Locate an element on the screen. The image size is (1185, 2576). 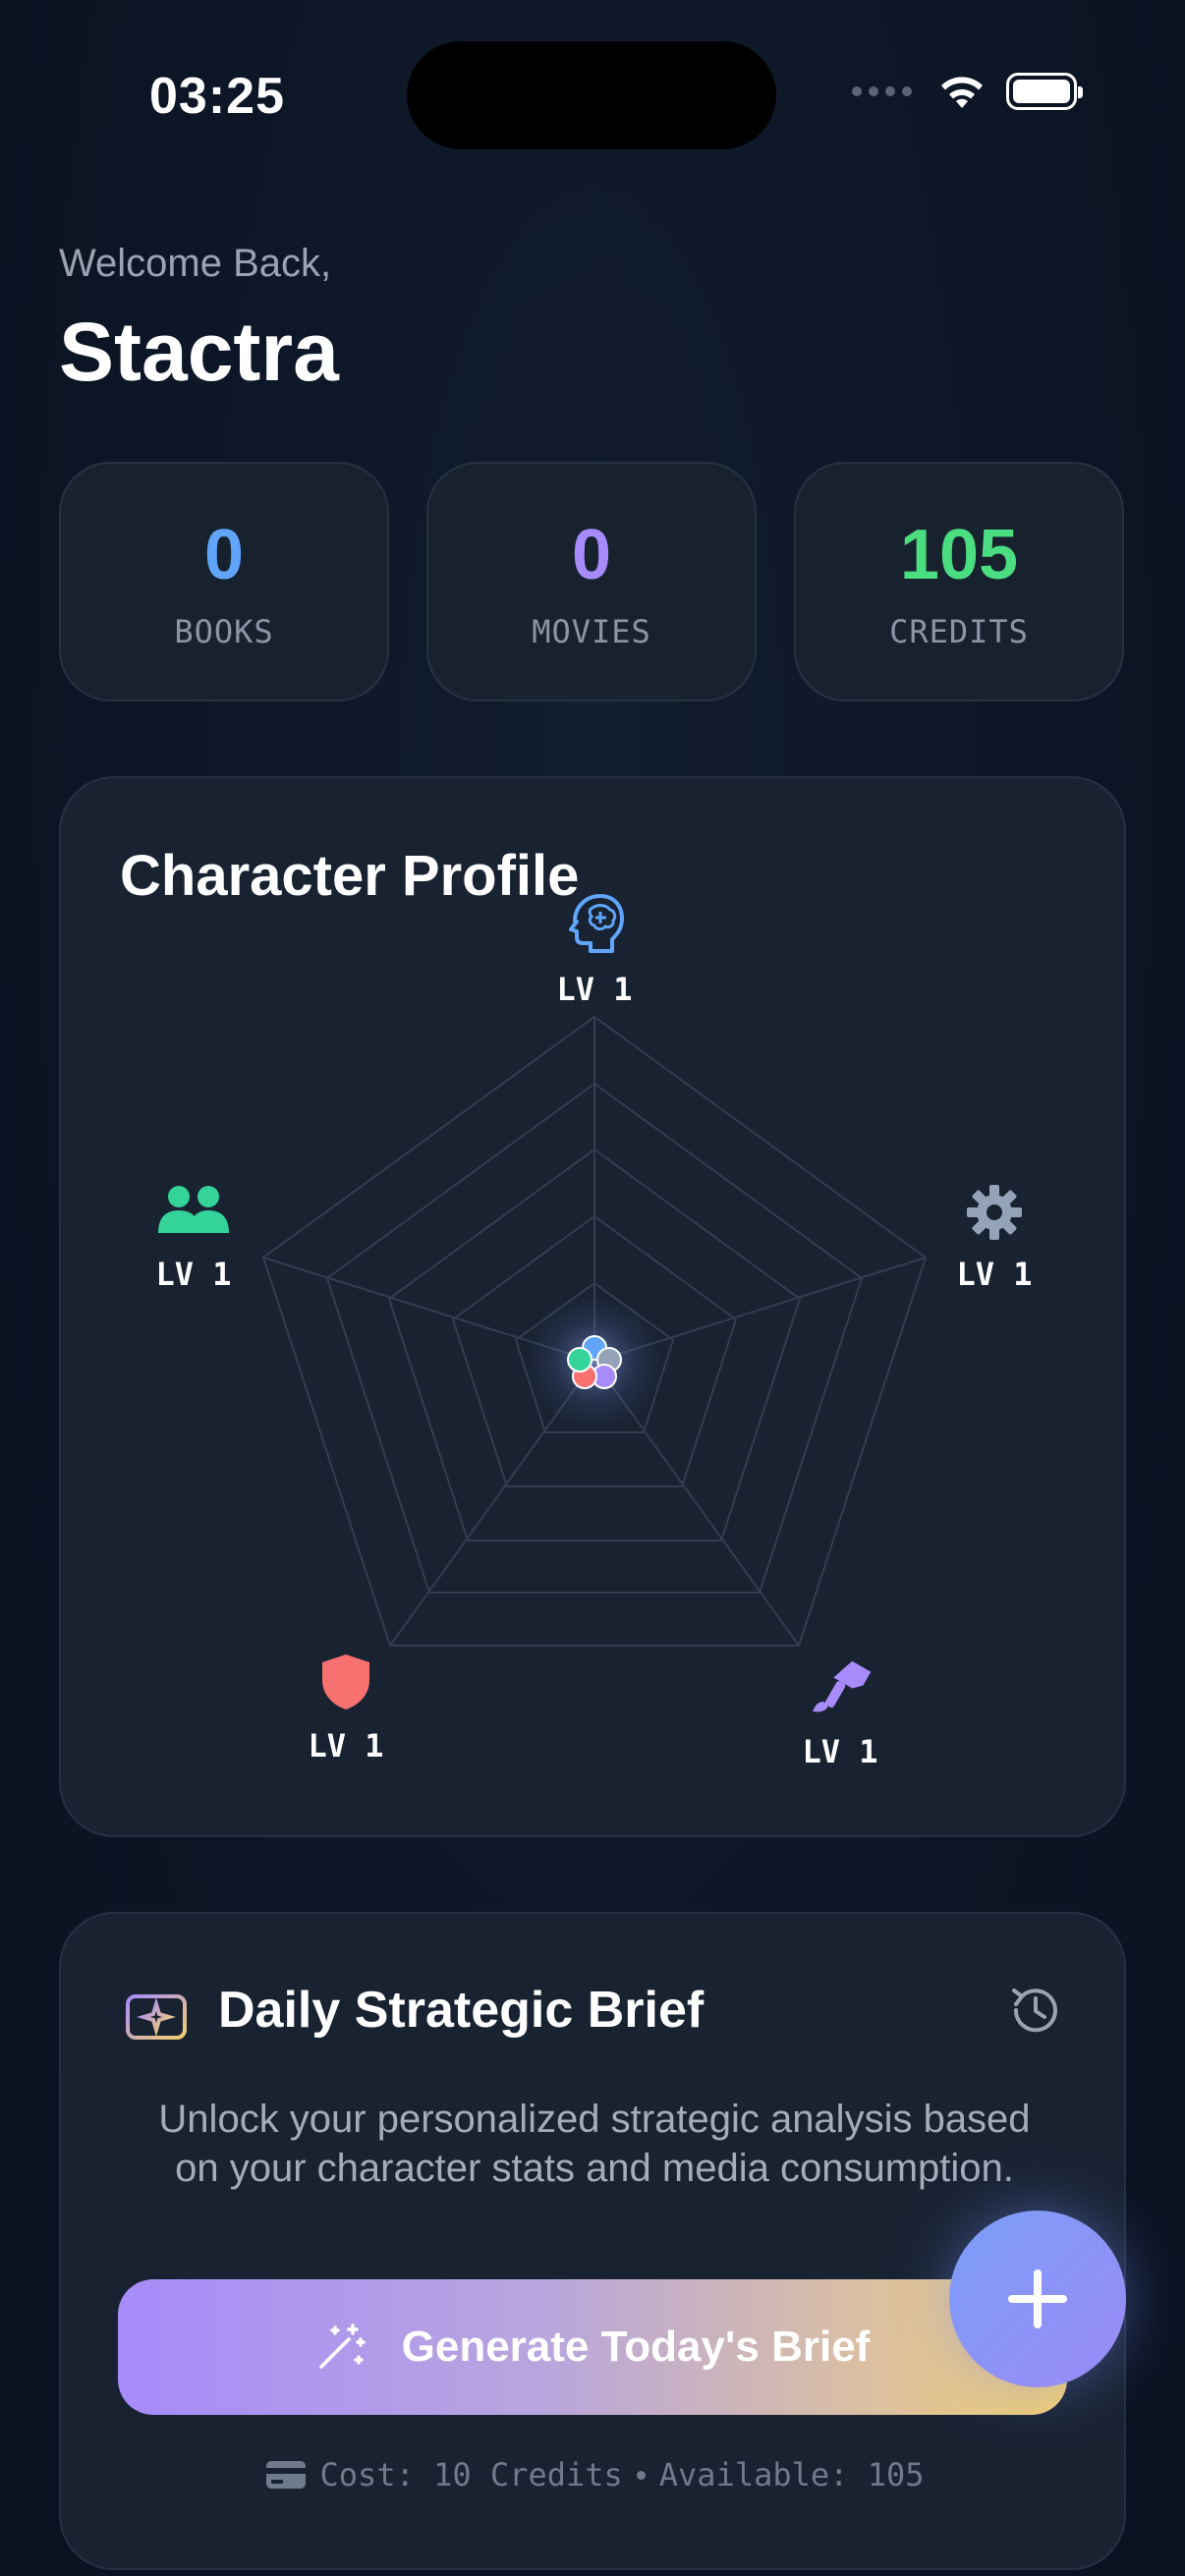
core-glow is located at coordinates (594, 1361).